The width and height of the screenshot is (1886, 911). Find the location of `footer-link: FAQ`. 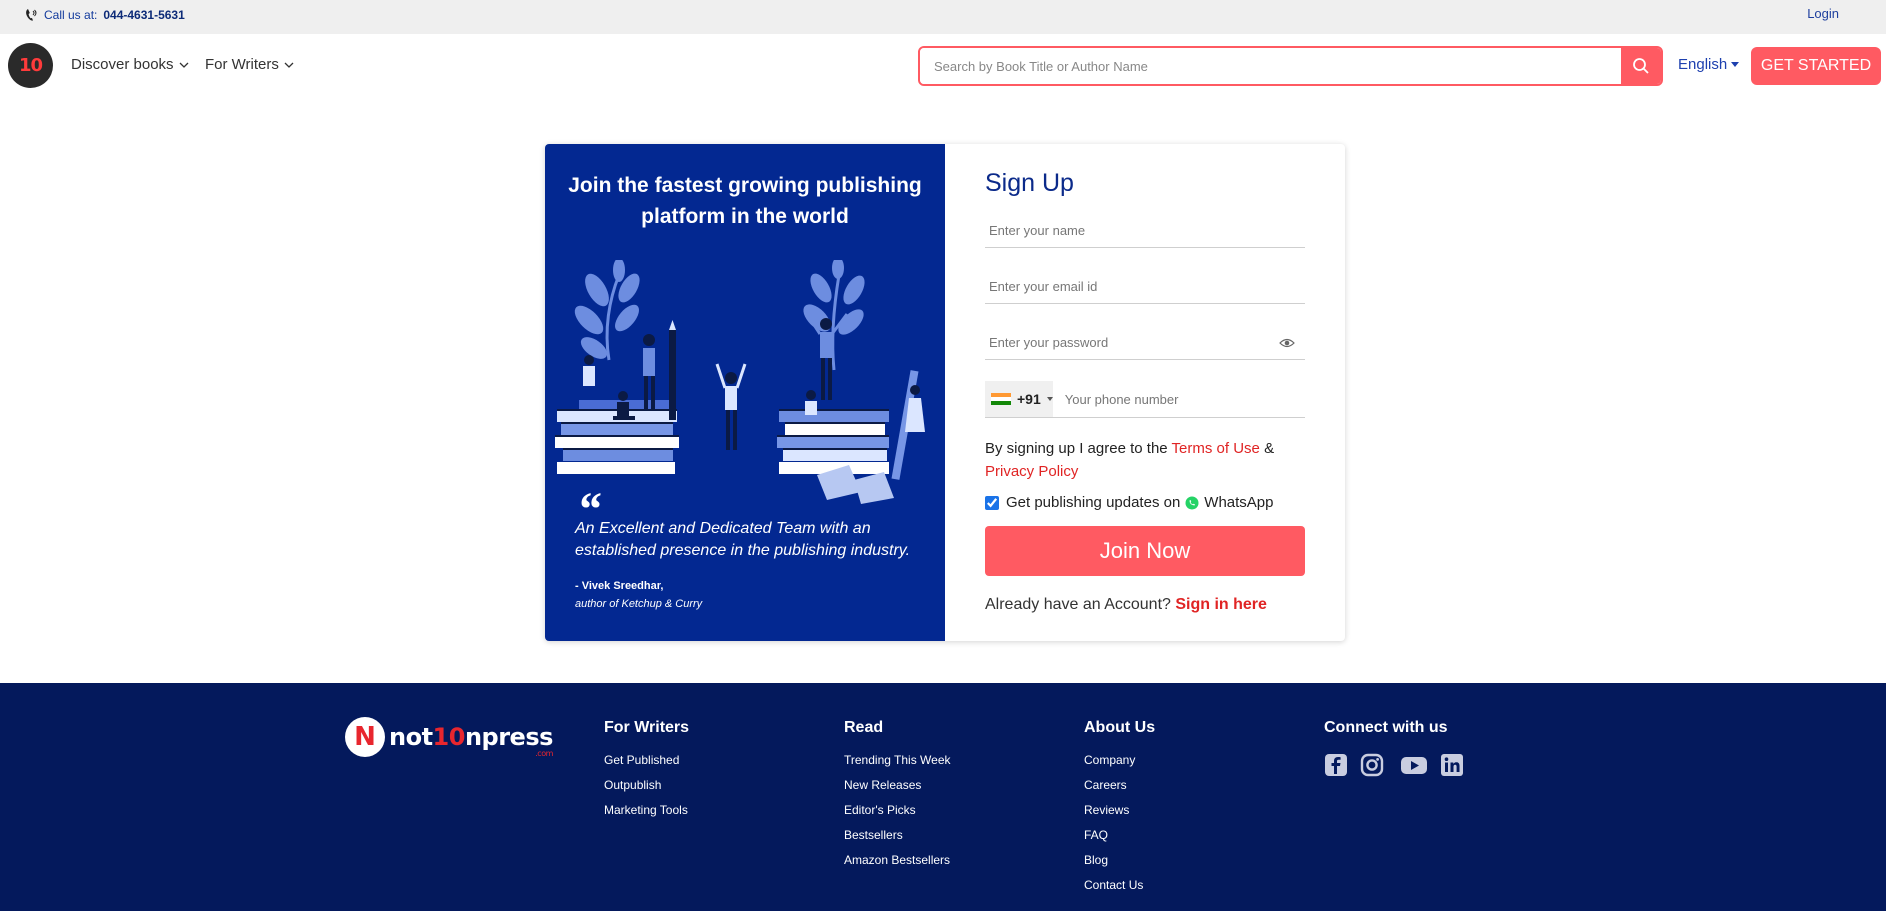

footer-link: FAQ is located at coordinates (1119, 835).